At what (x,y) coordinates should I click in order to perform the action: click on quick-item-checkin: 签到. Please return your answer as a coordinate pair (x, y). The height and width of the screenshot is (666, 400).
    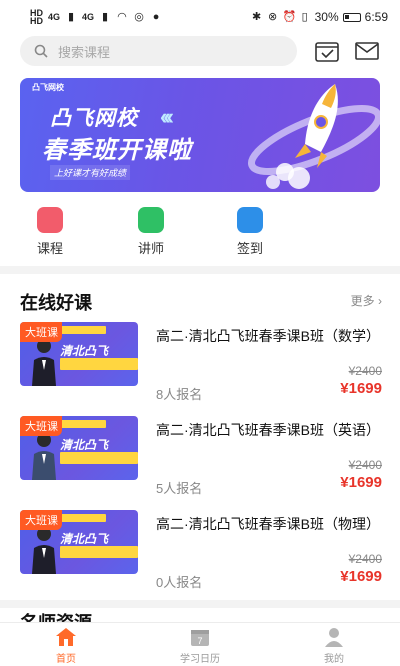
    Looking at the image, I should click on (250, 232).